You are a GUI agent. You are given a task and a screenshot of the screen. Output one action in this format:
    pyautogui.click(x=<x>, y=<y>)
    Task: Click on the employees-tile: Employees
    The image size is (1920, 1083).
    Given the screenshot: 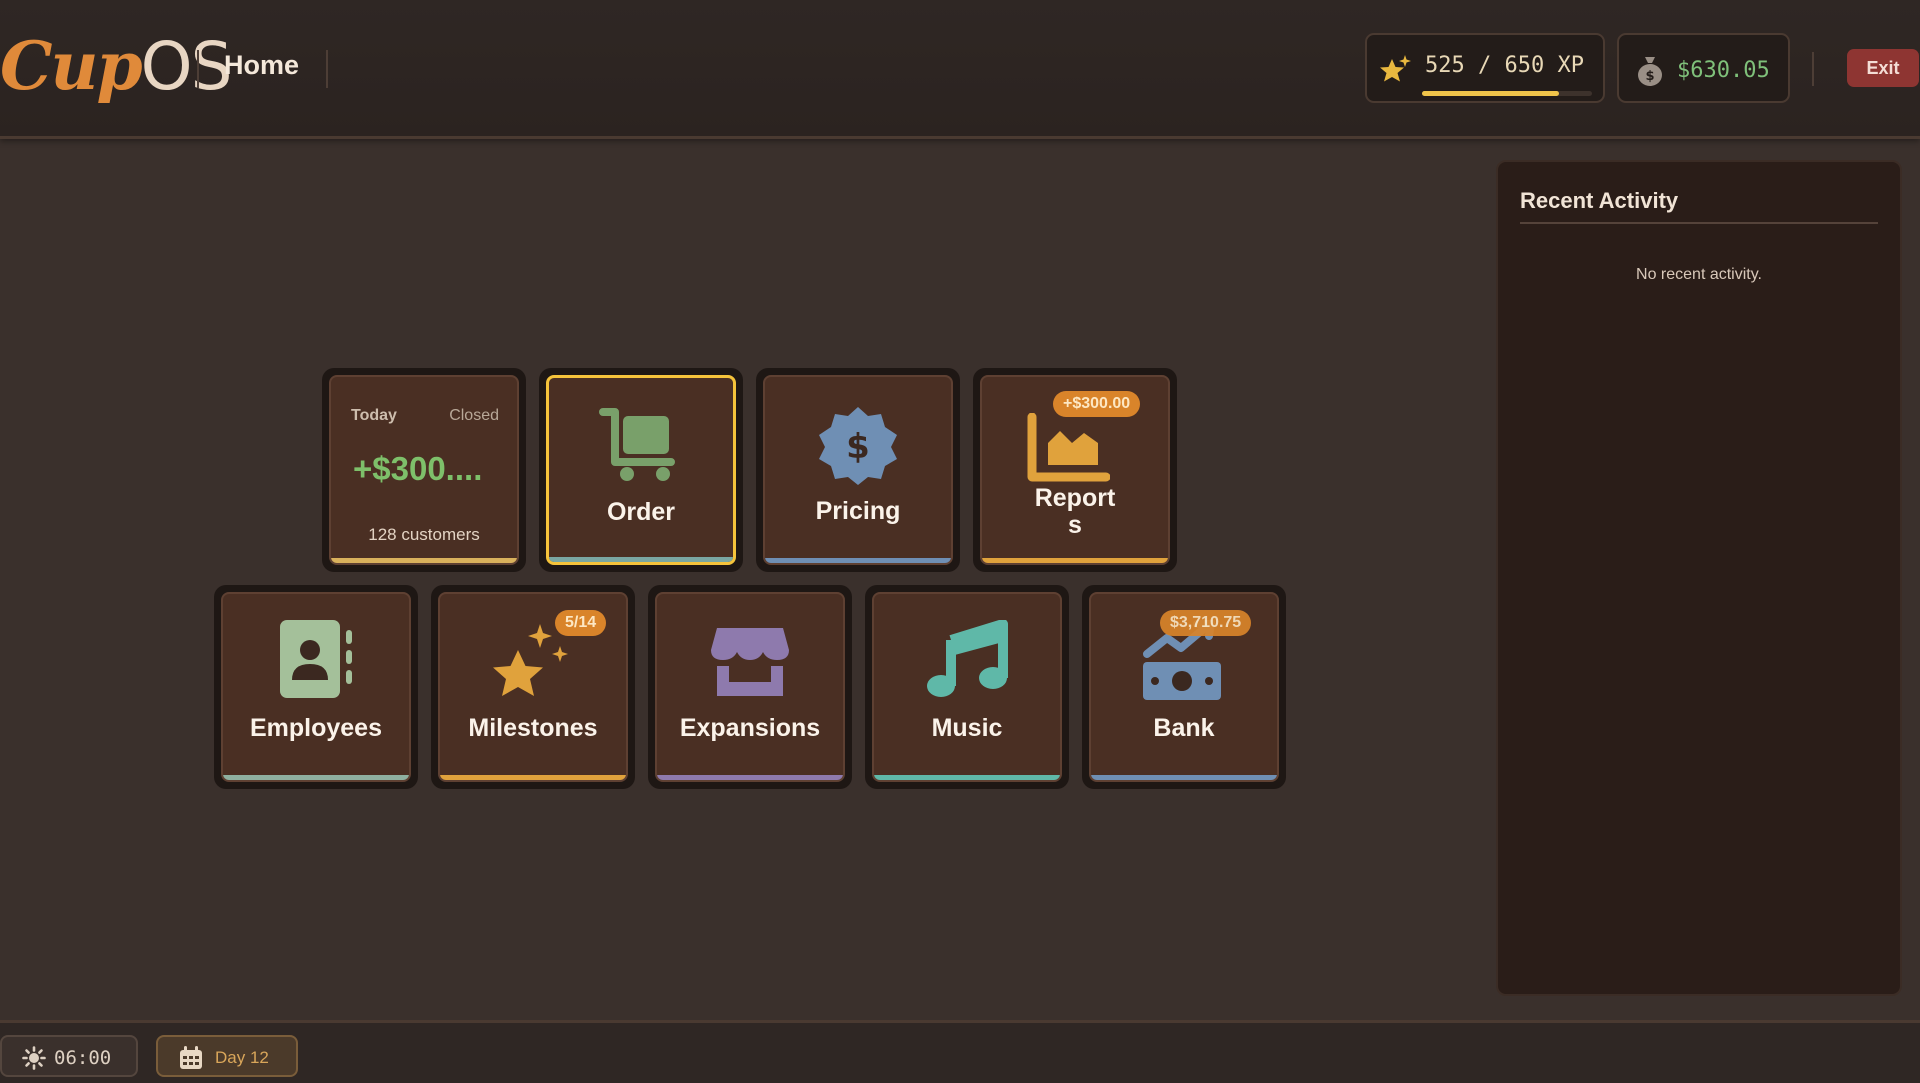 What is the action you would take?
    pyautogui.click(x=316, y=687)
    